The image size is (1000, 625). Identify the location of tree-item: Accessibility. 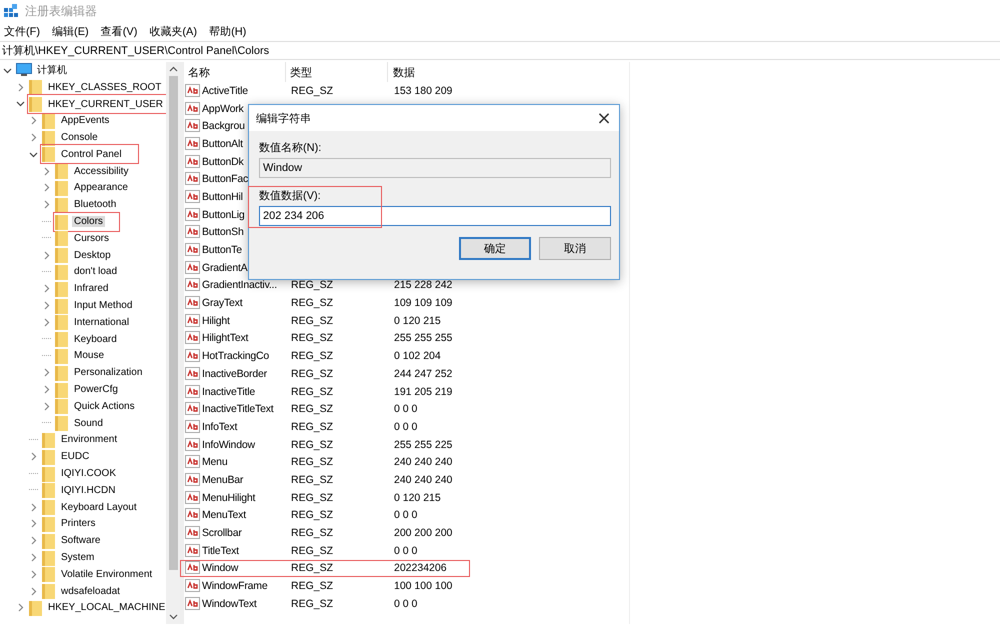
(101, 171).